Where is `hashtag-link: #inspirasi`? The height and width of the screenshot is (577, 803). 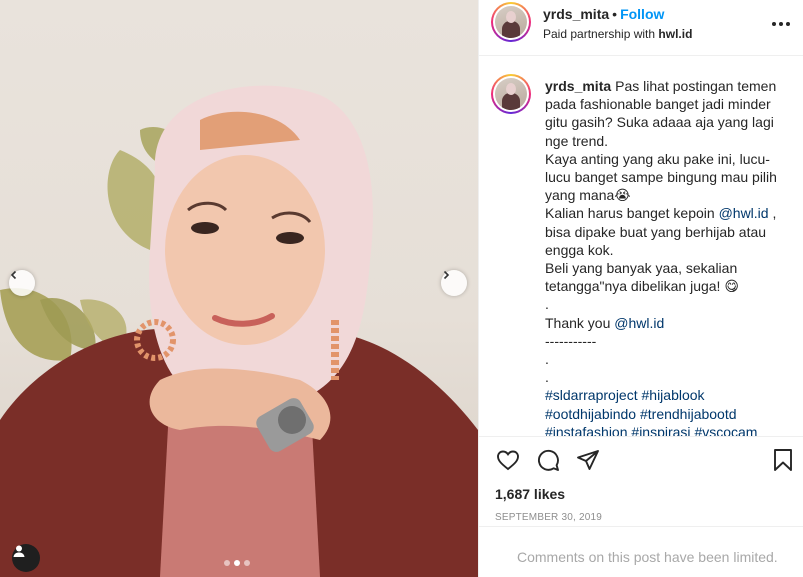 hashtag-link: #inspirasi is located at coordinates (660, 430).